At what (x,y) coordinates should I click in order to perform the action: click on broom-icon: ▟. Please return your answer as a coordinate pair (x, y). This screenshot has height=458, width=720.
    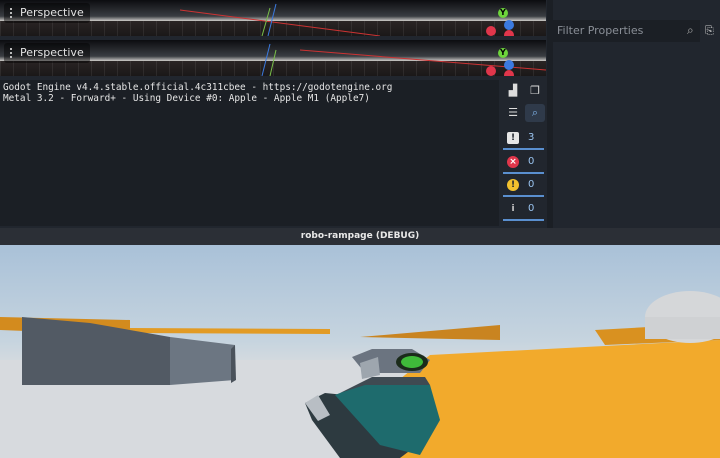
    Looking at the image, I should click on (513, 90).